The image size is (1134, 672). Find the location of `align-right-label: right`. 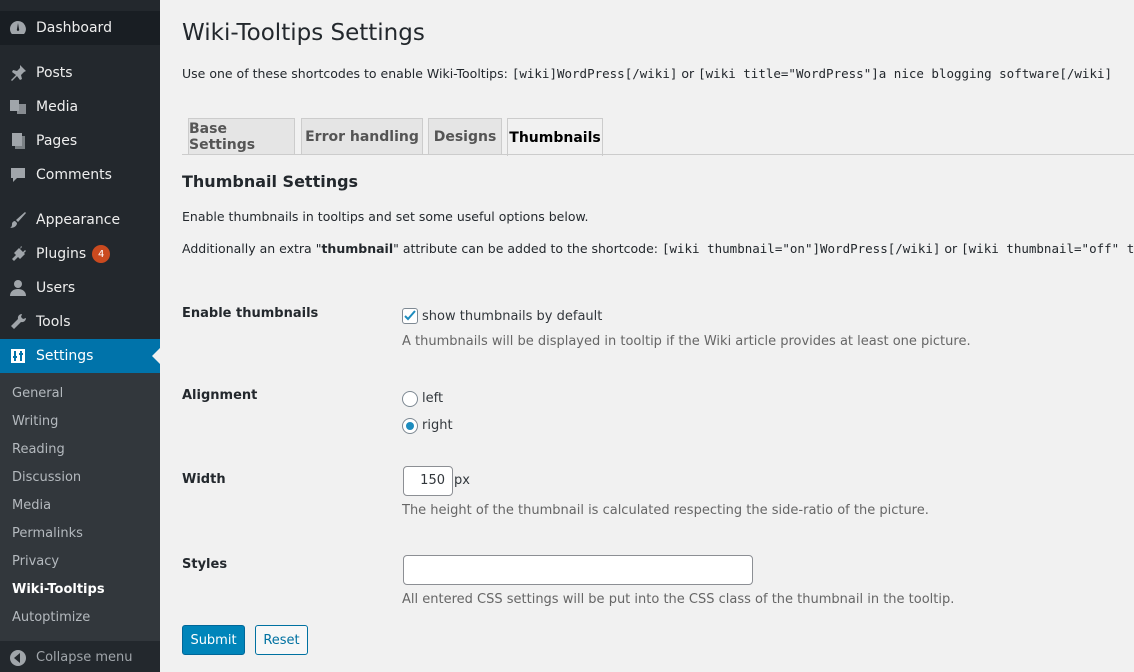

align-right-label: right is located at coordinates (437, 425).